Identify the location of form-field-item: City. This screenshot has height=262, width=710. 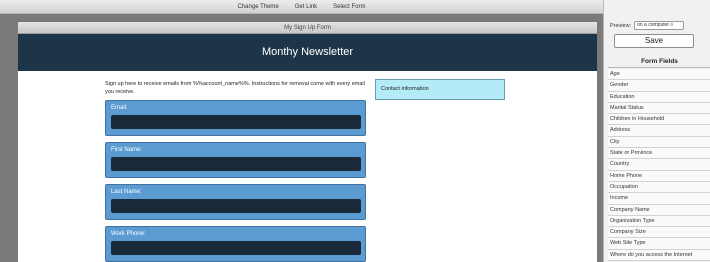
(659, 142).